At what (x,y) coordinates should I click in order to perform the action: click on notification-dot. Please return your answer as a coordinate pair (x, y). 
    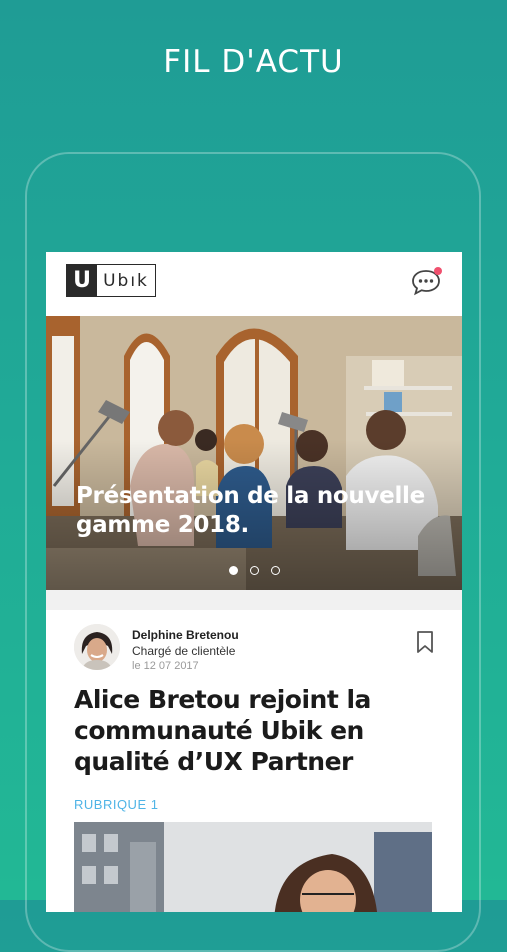
    Looking at the image, I should click on (438, 271).